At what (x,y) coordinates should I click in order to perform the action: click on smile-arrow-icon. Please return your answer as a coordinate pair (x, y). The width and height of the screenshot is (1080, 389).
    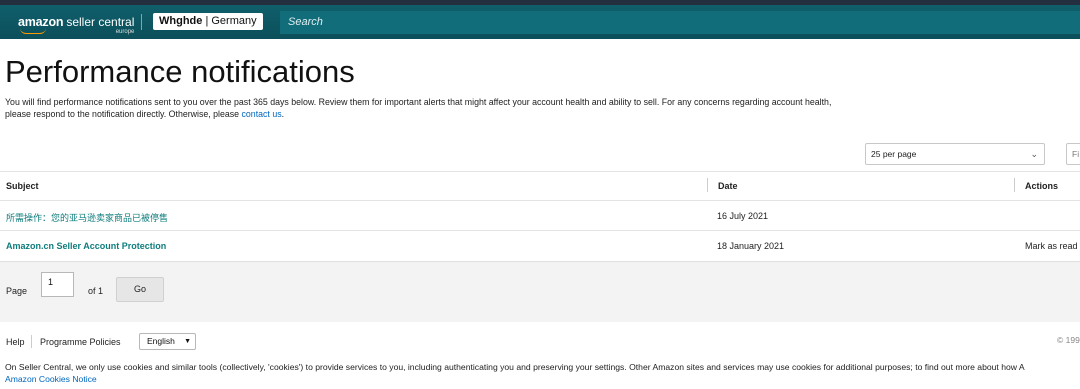
    Looking at the image, I should click on (33, 31).